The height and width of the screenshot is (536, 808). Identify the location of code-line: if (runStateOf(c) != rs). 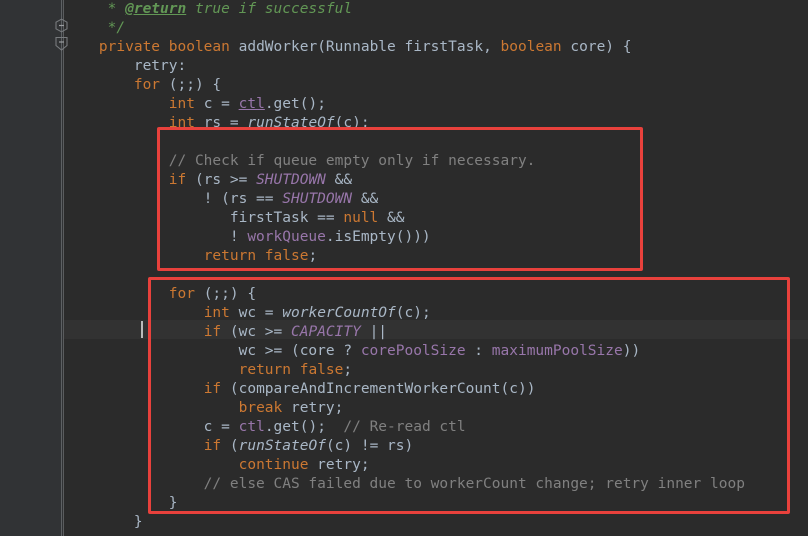
(239, 446).